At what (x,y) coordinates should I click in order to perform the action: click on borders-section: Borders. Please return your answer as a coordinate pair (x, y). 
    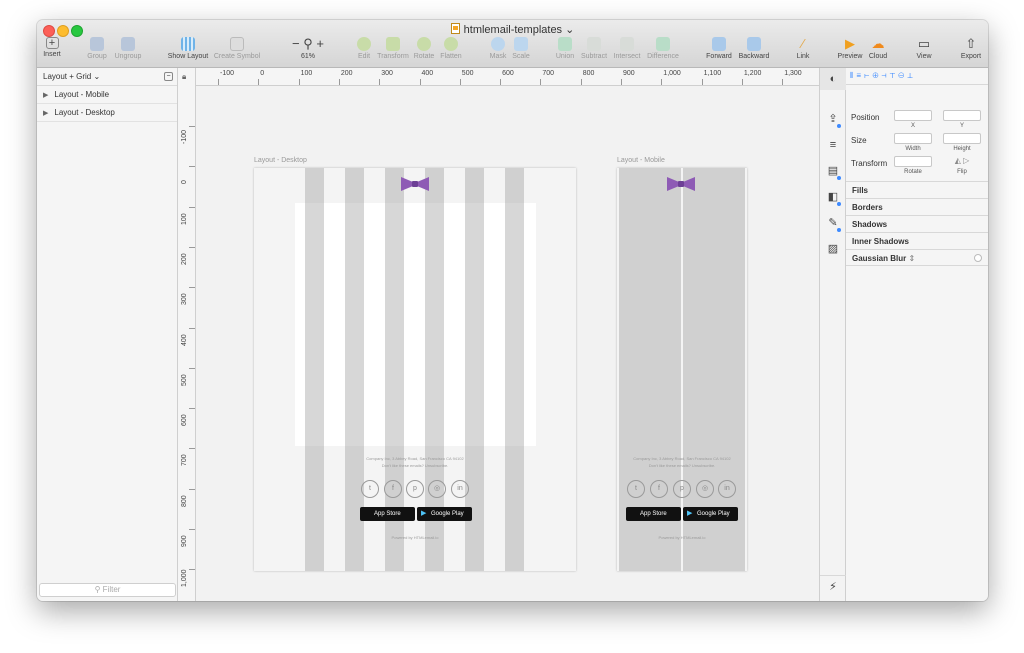
    Looking at the image, I should click on (917, 206).